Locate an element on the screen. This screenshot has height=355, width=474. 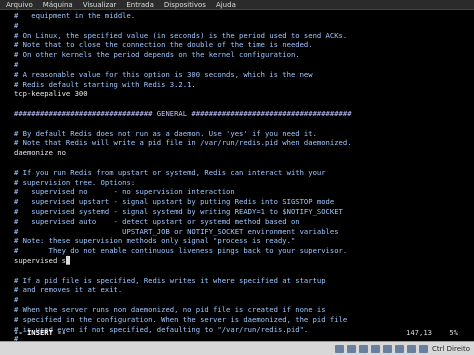
shared-folders-icon is located at coordinates (387, 348).